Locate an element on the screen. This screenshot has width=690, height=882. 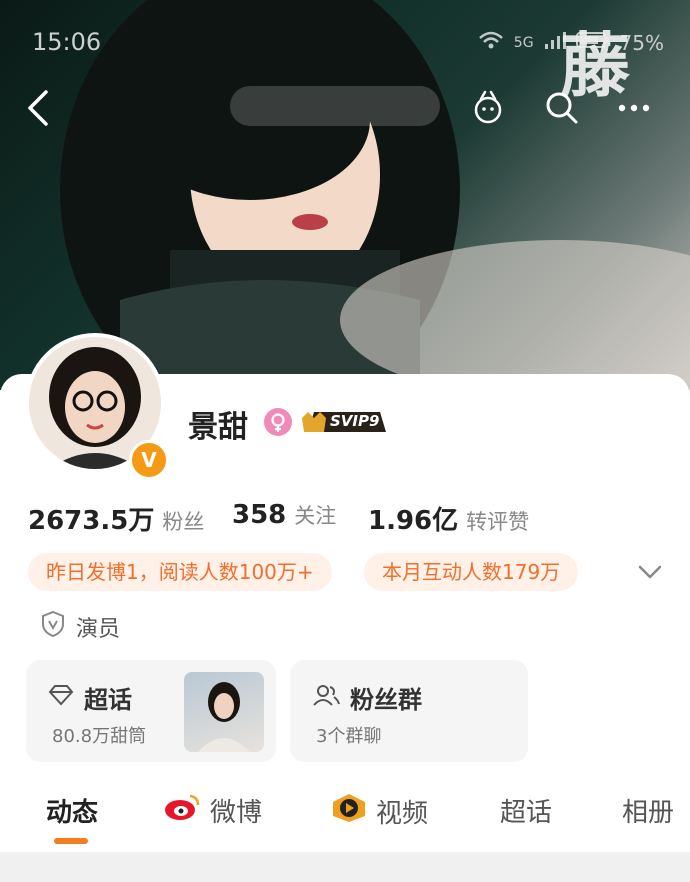
network-label: 5G is located at coordinates (523, 42).